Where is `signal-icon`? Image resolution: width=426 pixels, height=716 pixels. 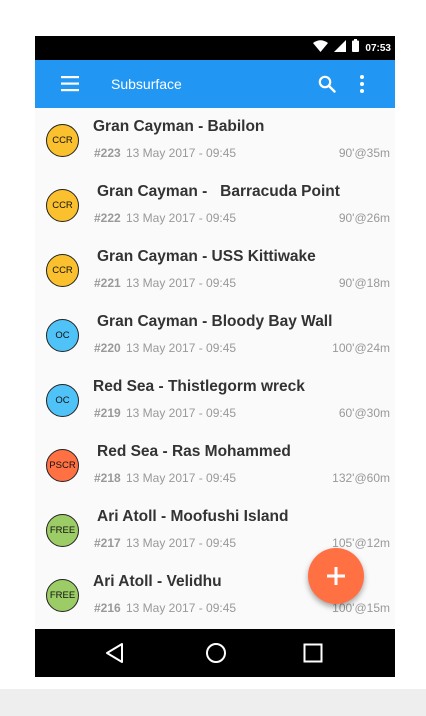
signal-icon is located at coordinates (340, 48).